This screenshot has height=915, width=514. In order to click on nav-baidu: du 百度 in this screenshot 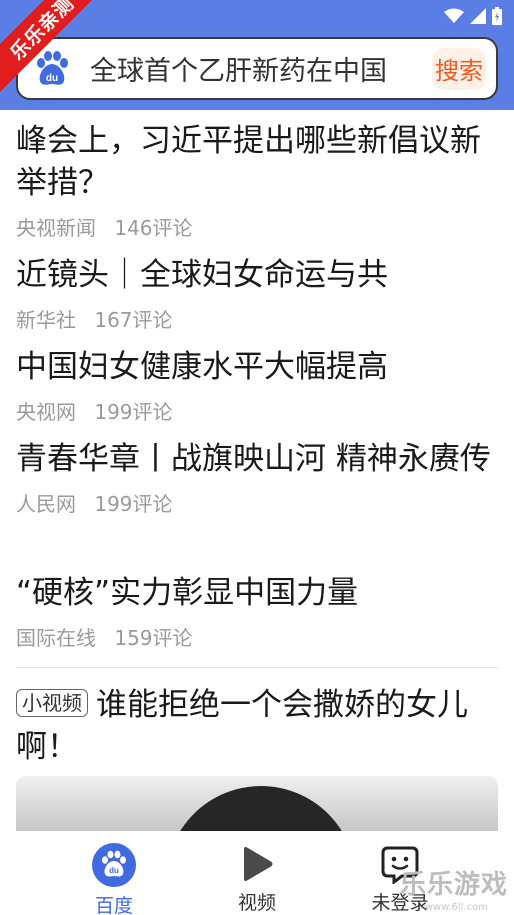, I will do `click(114, 873)`.